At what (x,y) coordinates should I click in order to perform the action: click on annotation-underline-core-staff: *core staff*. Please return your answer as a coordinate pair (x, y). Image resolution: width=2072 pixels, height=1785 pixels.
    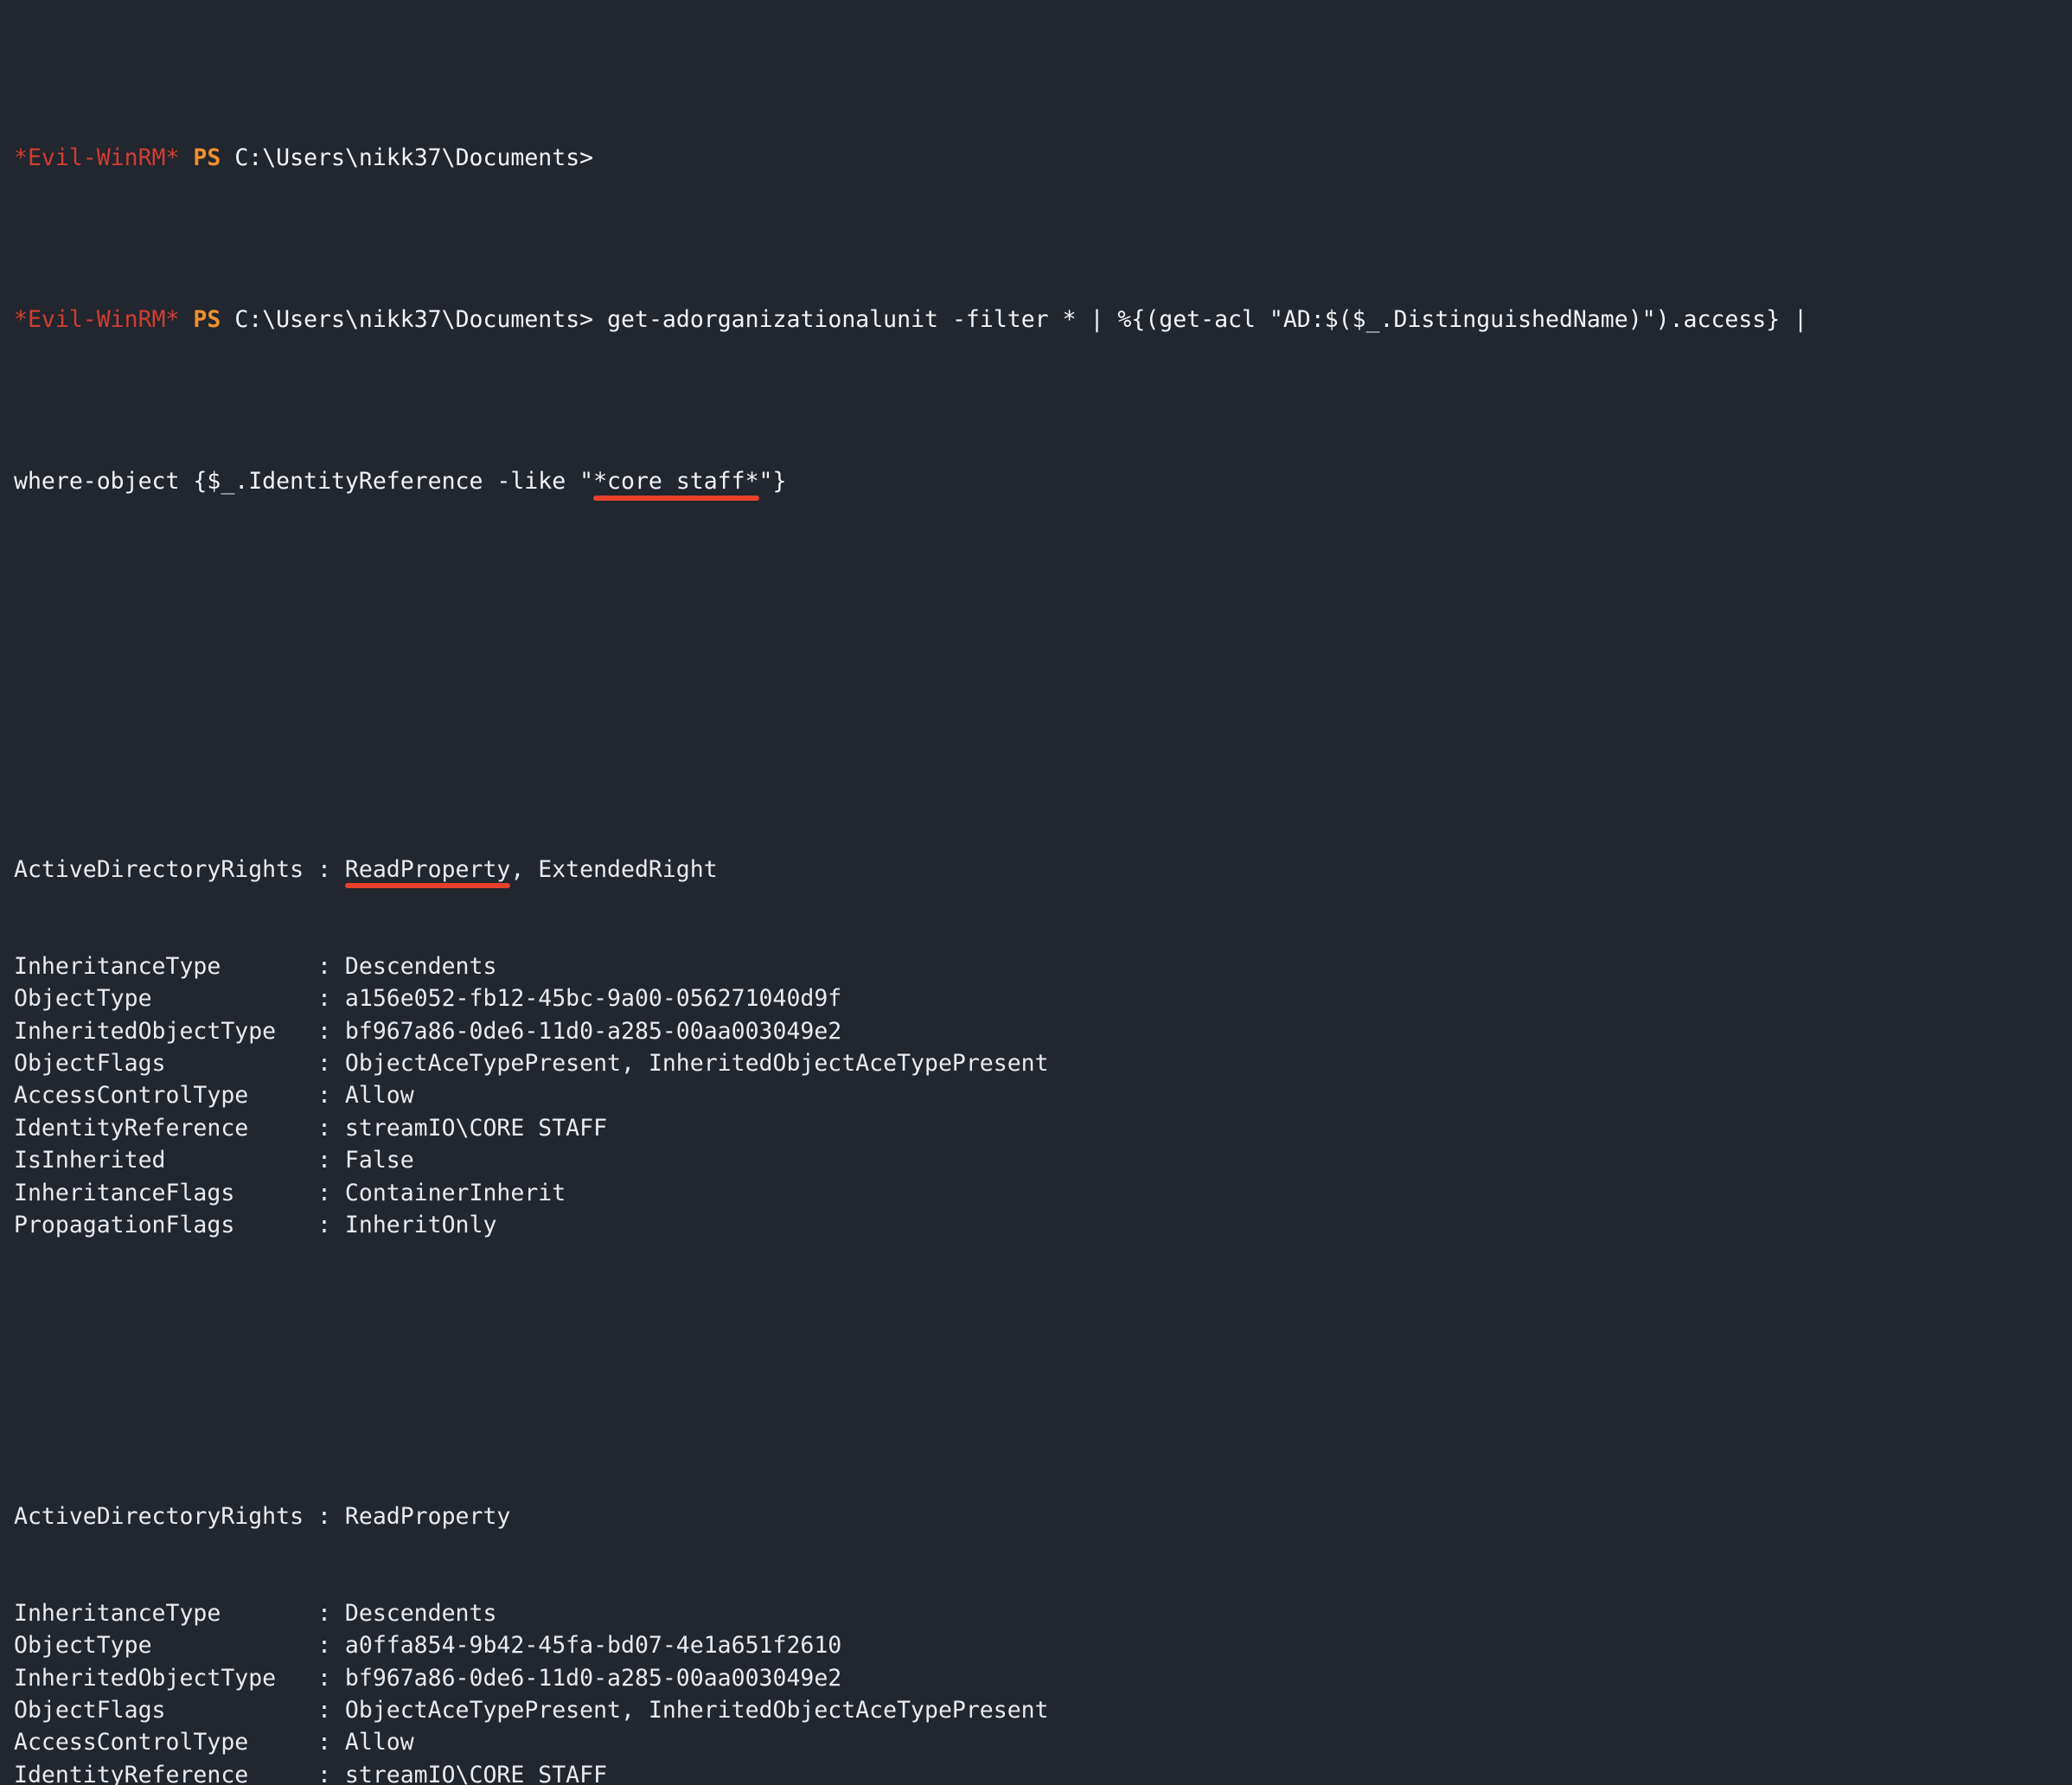
    Looking at the image, I should click on (676, 481).